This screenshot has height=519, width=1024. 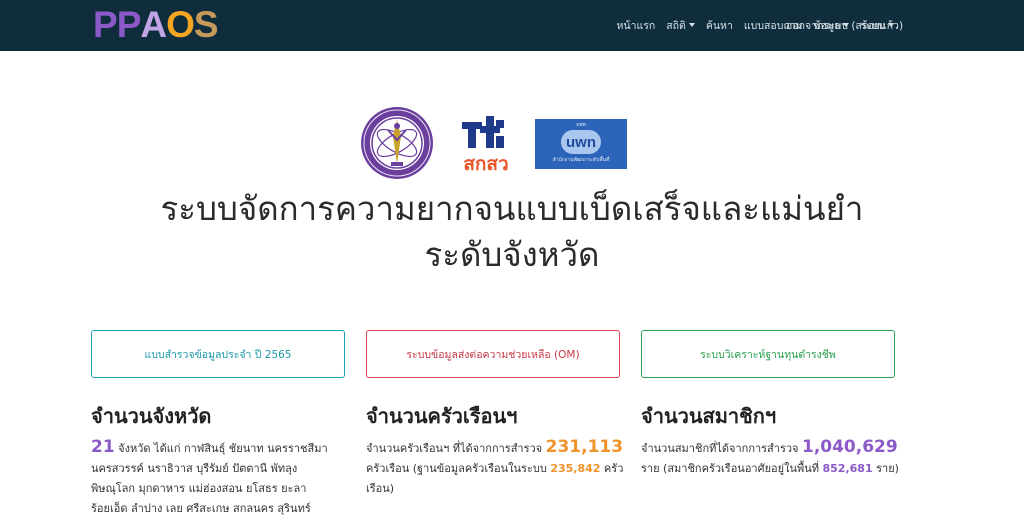 I want to click on logout-link: ออกจากระบบ (สร้อยแก้ว), so click(x=844, y=25).